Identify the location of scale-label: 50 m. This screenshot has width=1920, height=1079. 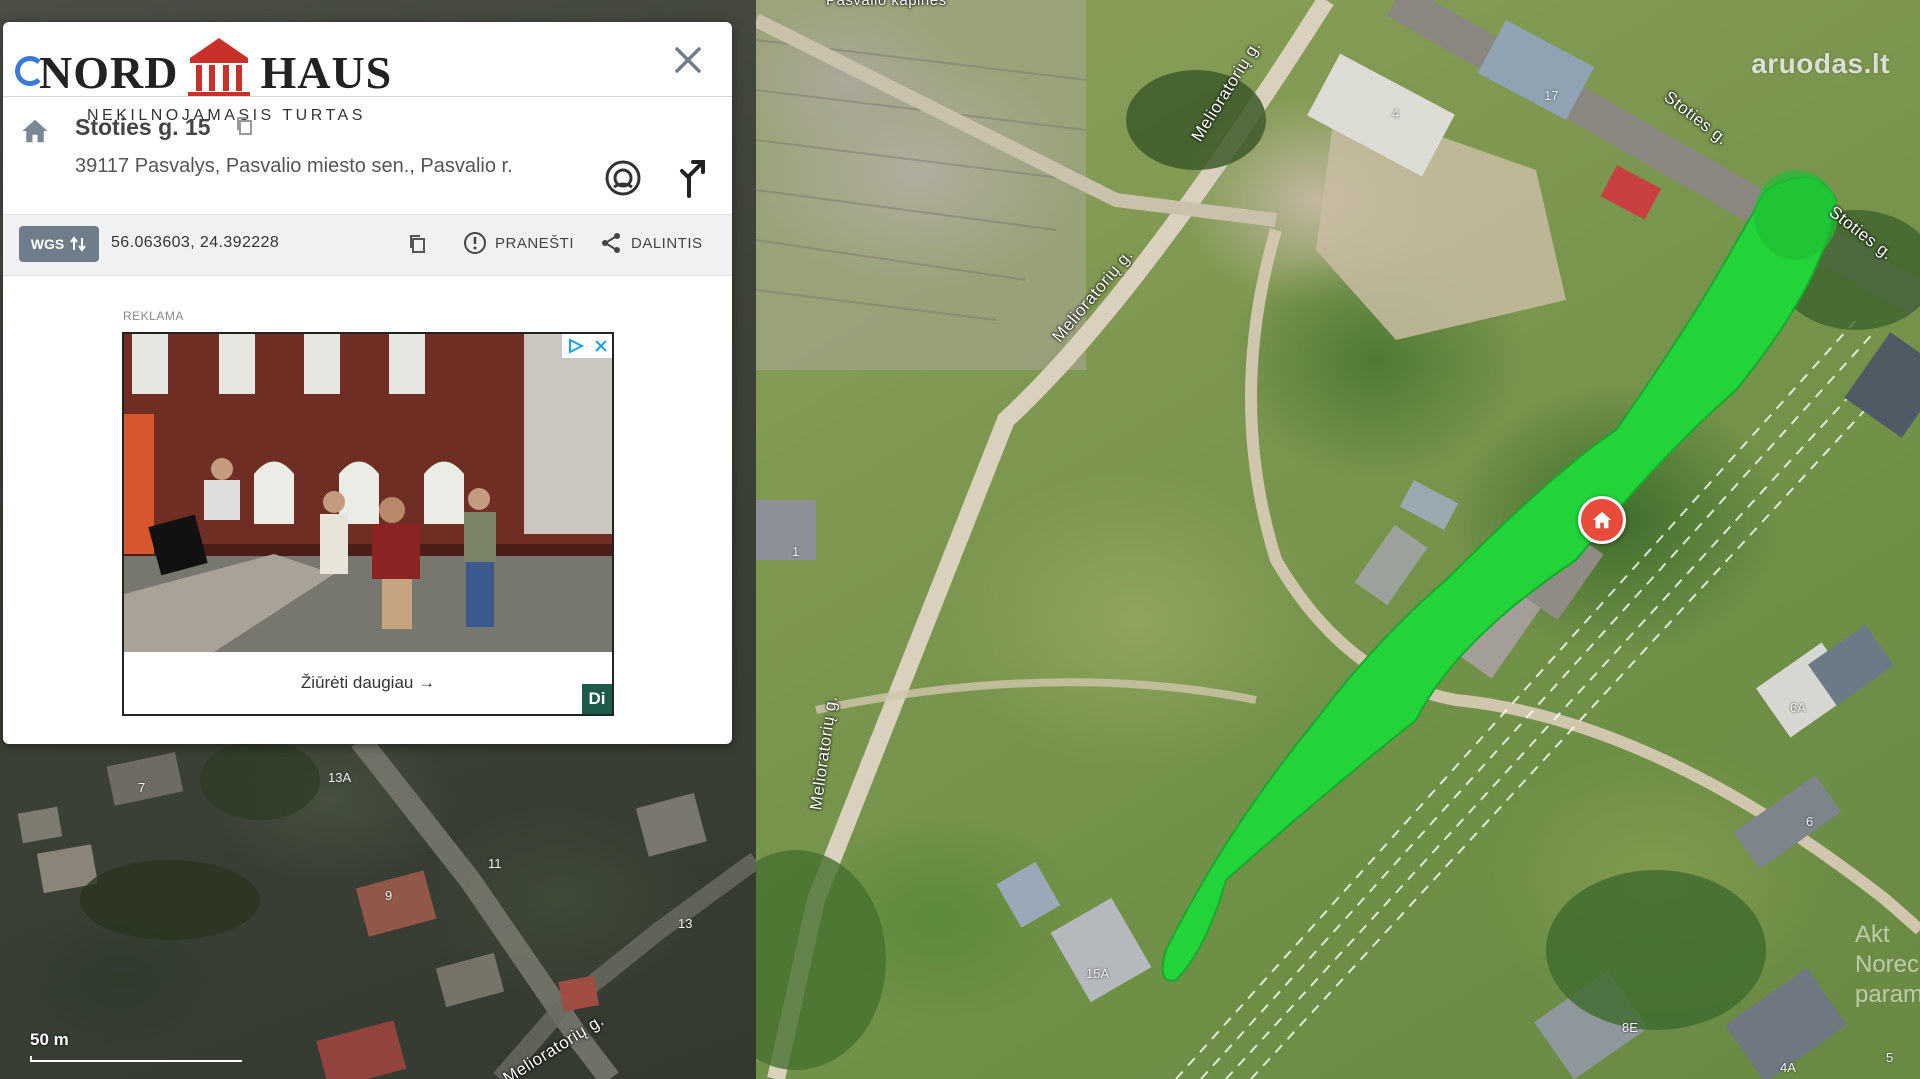
(49, 1039).